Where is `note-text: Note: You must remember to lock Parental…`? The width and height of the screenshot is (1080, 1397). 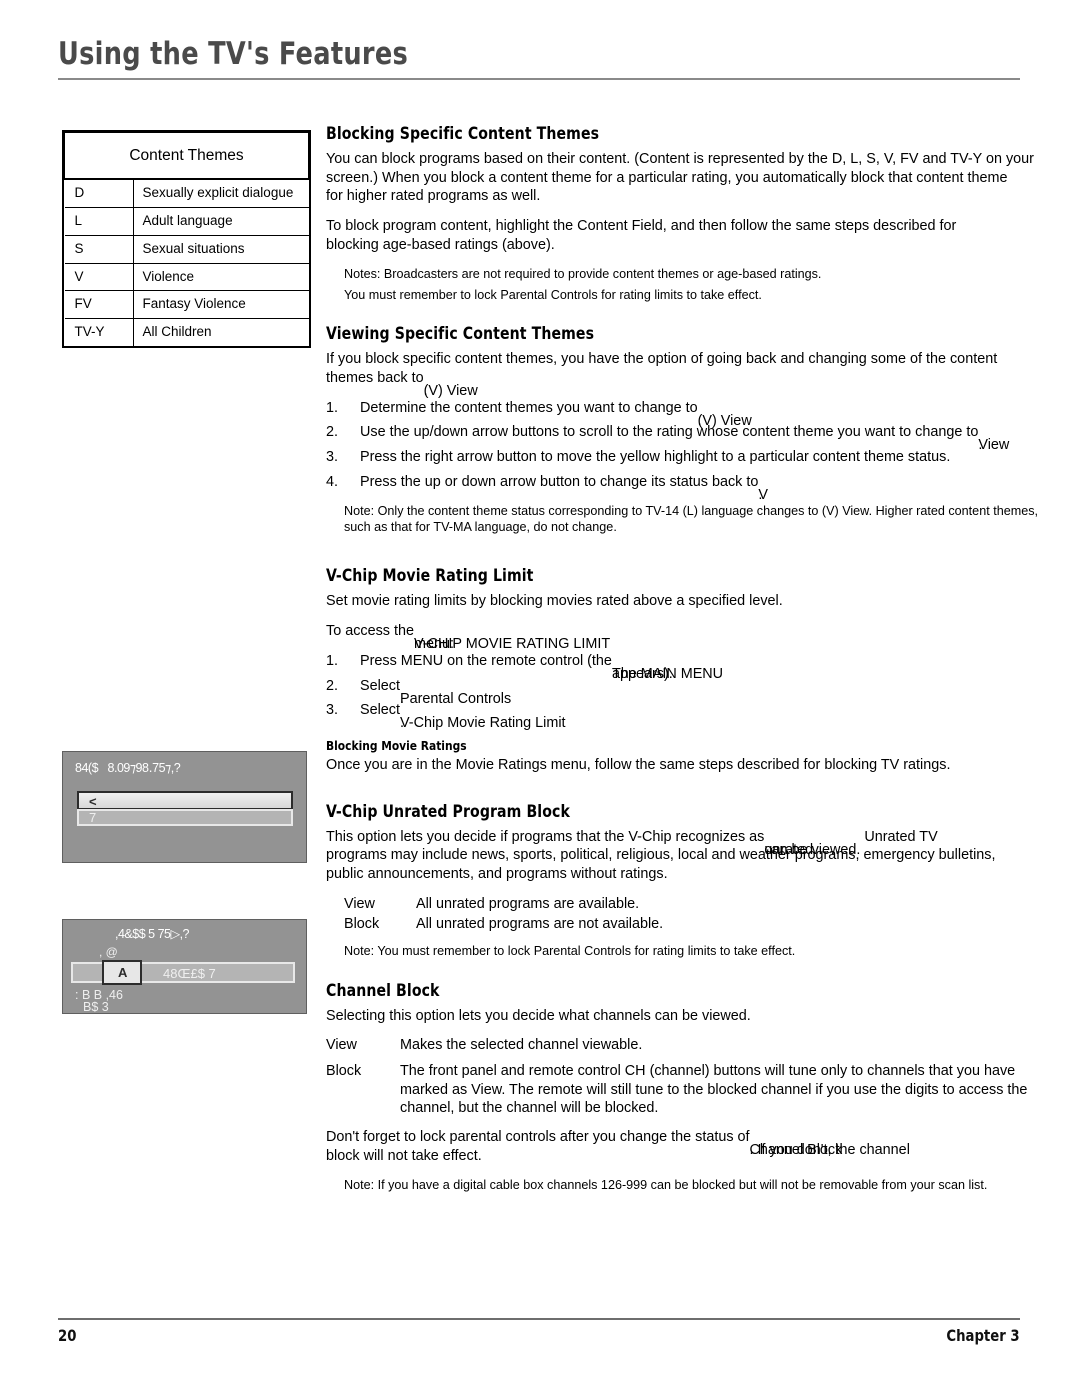 note-text: Note: You must remember to lock Parental… is located at coordinates (570, 951).